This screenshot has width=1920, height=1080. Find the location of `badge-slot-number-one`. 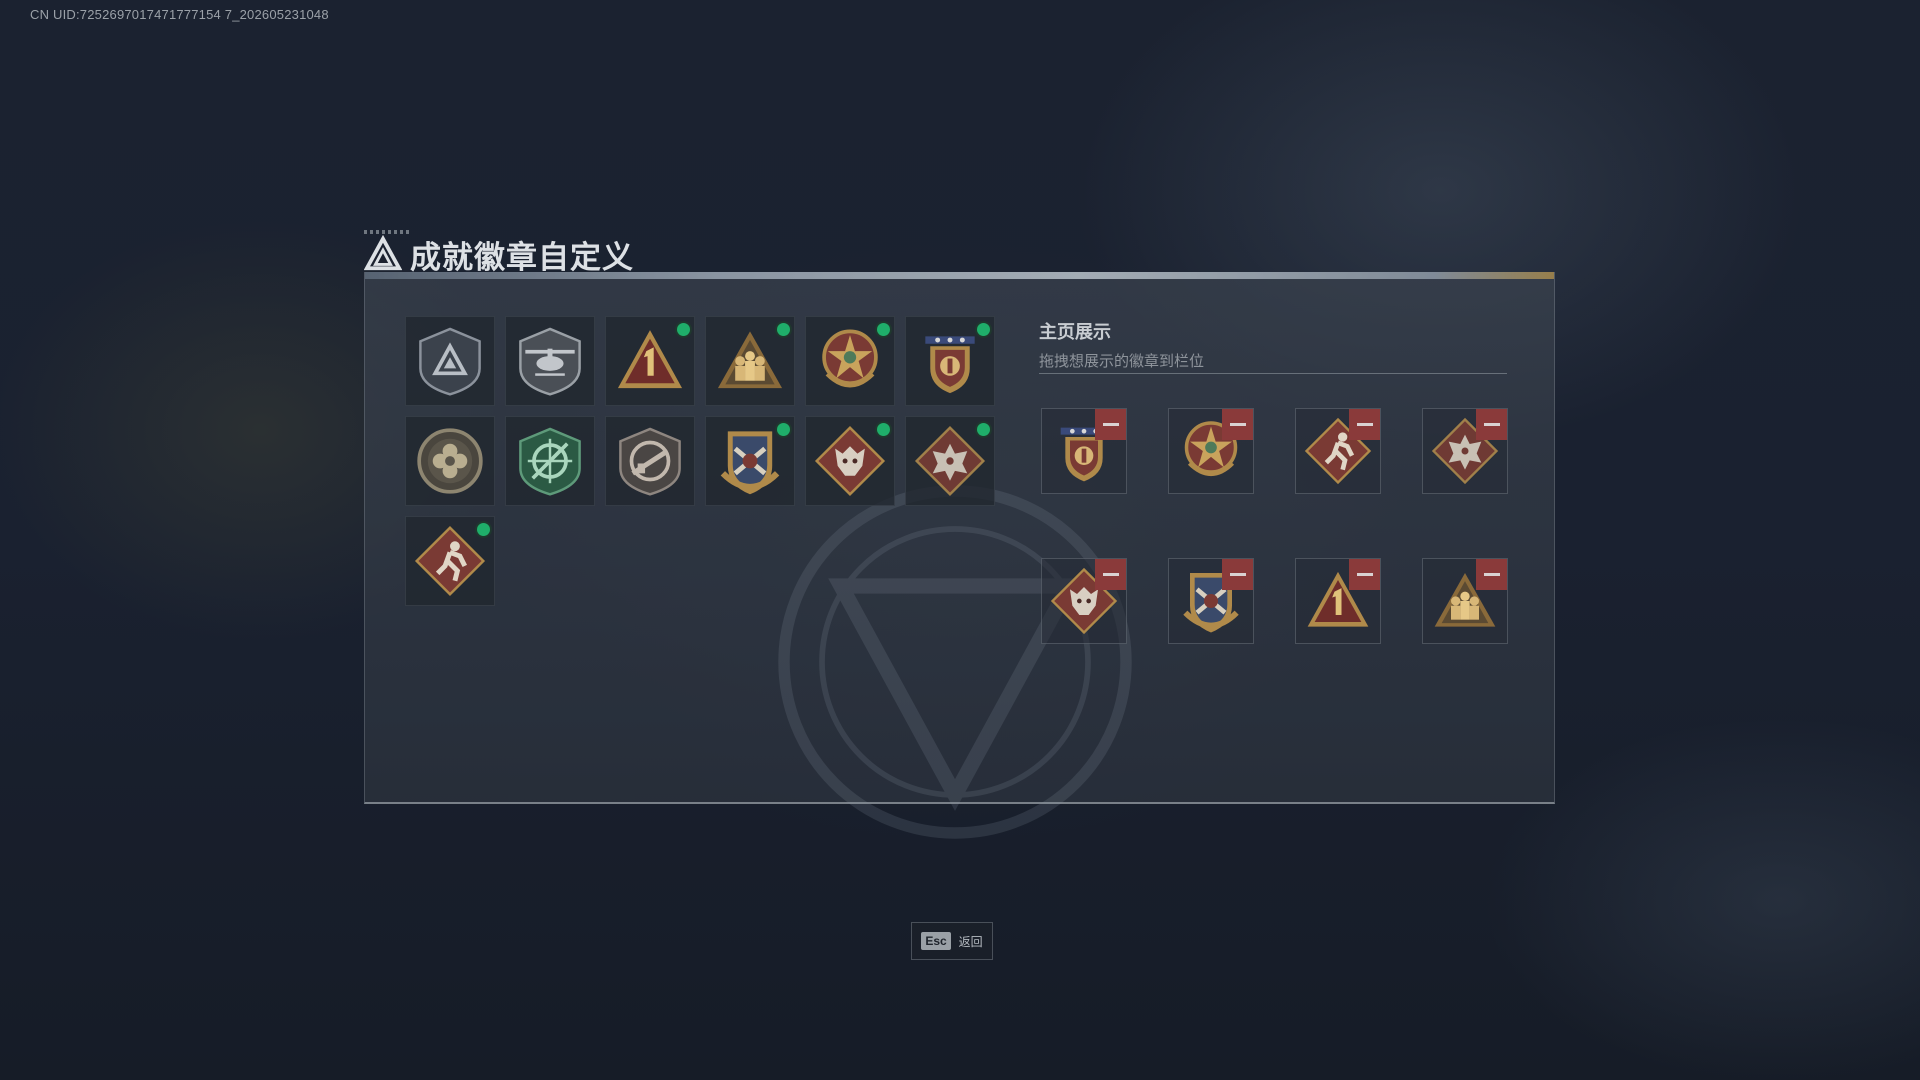

badge-slot-number-one is located at coordinates (650, 361).